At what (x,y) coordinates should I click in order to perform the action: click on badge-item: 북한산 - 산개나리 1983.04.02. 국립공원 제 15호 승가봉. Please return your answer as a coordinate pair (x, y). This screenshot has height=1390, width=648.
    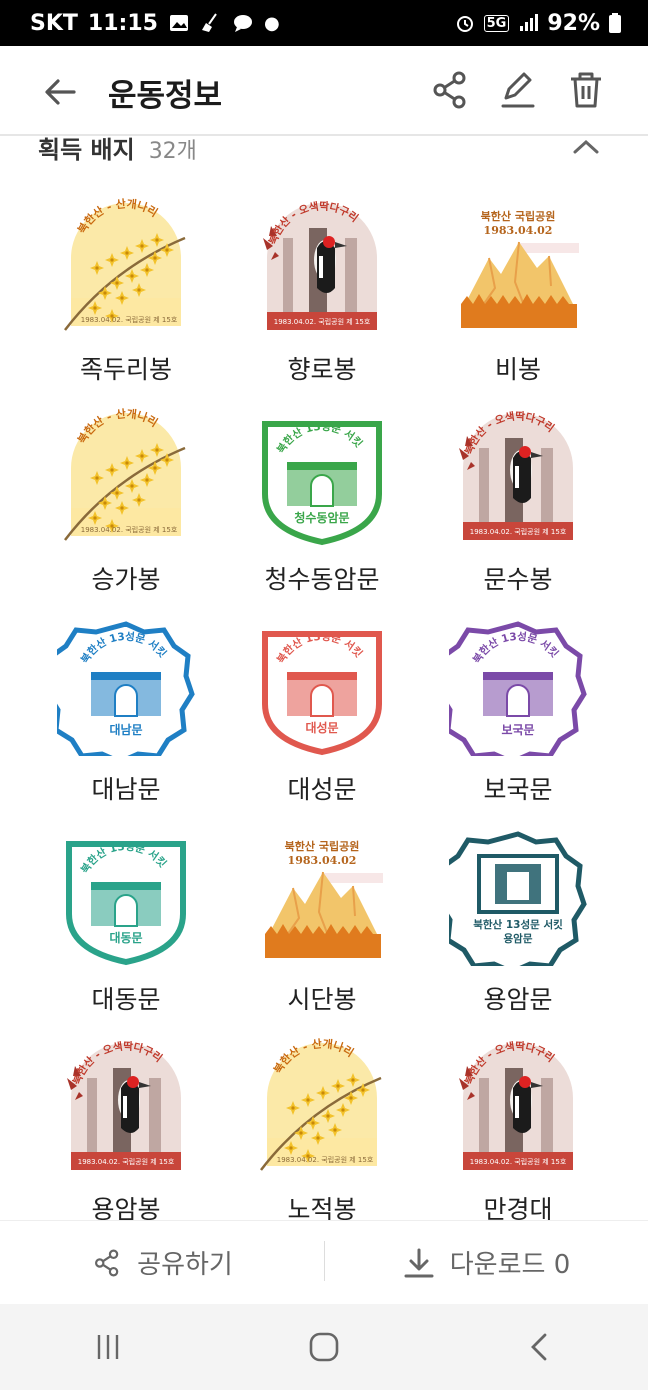
    Looking at the image, I should click on (126, 502).